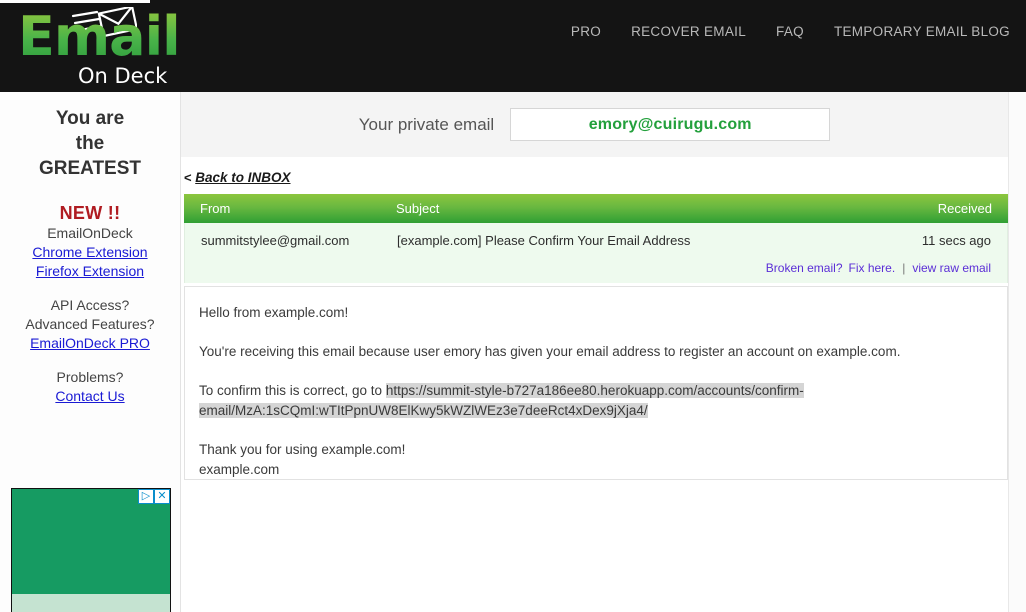 The image size is (1026, 612). I want to click on private-email-box: emory@cuirugu.com, so click(670, 124).